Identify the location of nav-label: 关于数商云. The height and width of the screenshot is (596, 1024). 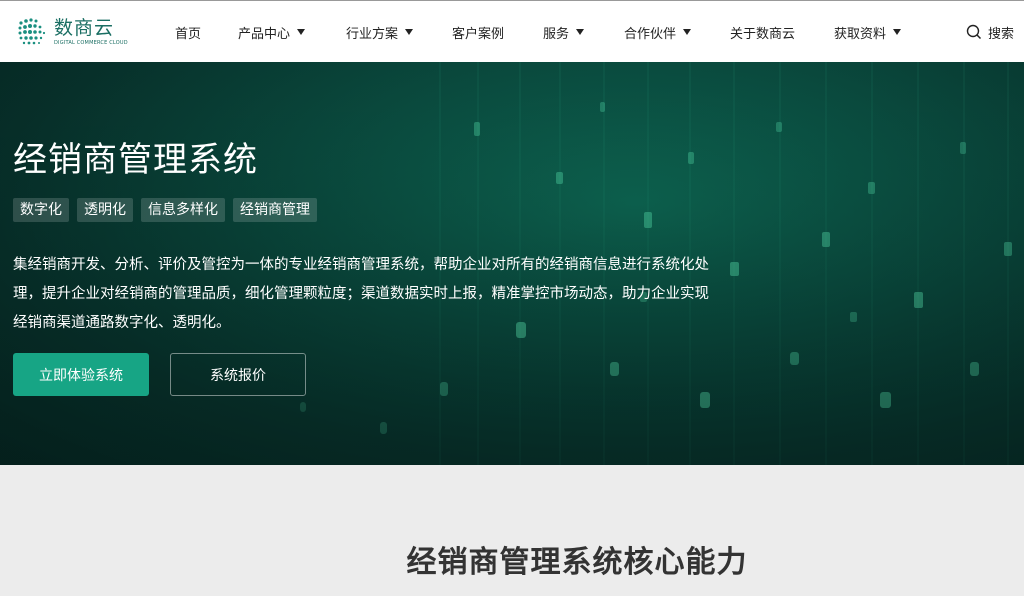
(763, 34).